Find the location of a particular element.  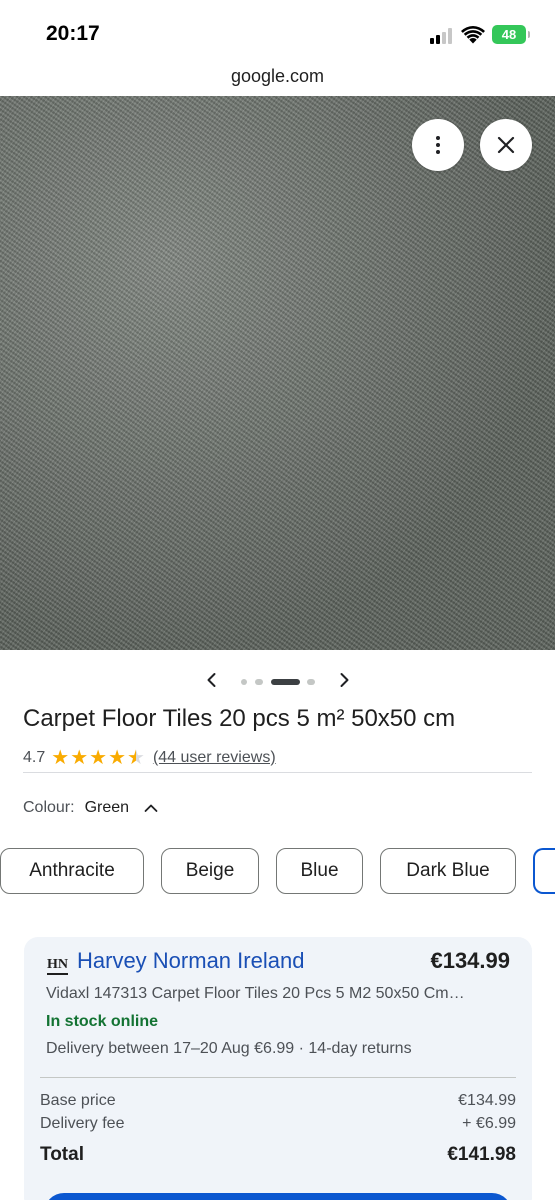

battery-indicator: 48 is located at coordinates (511, 34).